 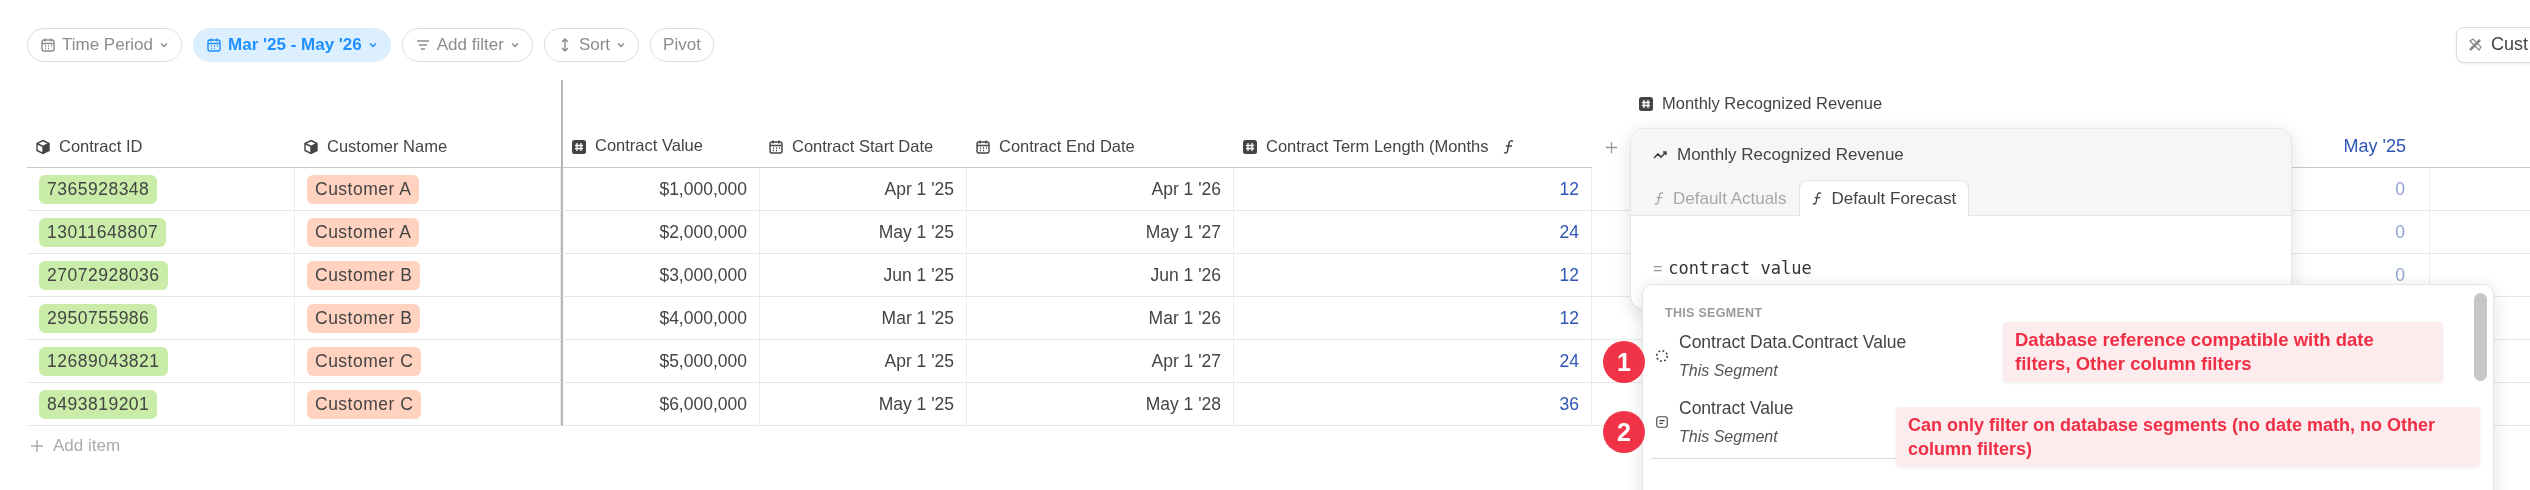 I want to click on table-cell: $4,000,000, so click(x=703, y=318).